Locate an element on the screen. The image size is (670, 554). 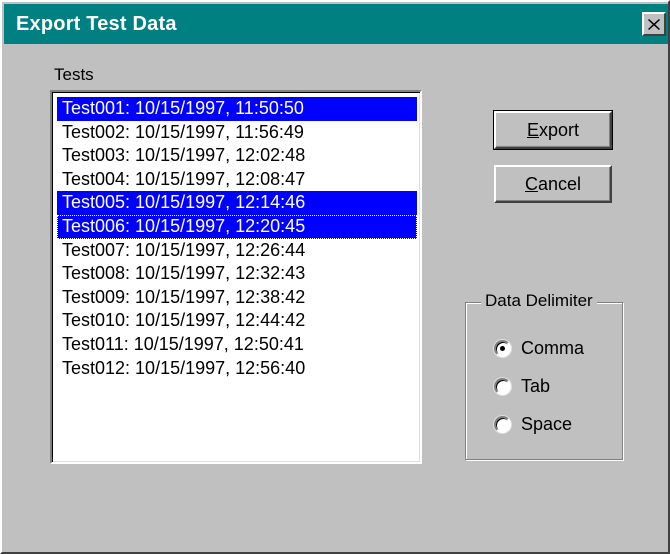
list-item: Test002: 10/15/1997, 11:56:49 is located at coordinates (237, 133).